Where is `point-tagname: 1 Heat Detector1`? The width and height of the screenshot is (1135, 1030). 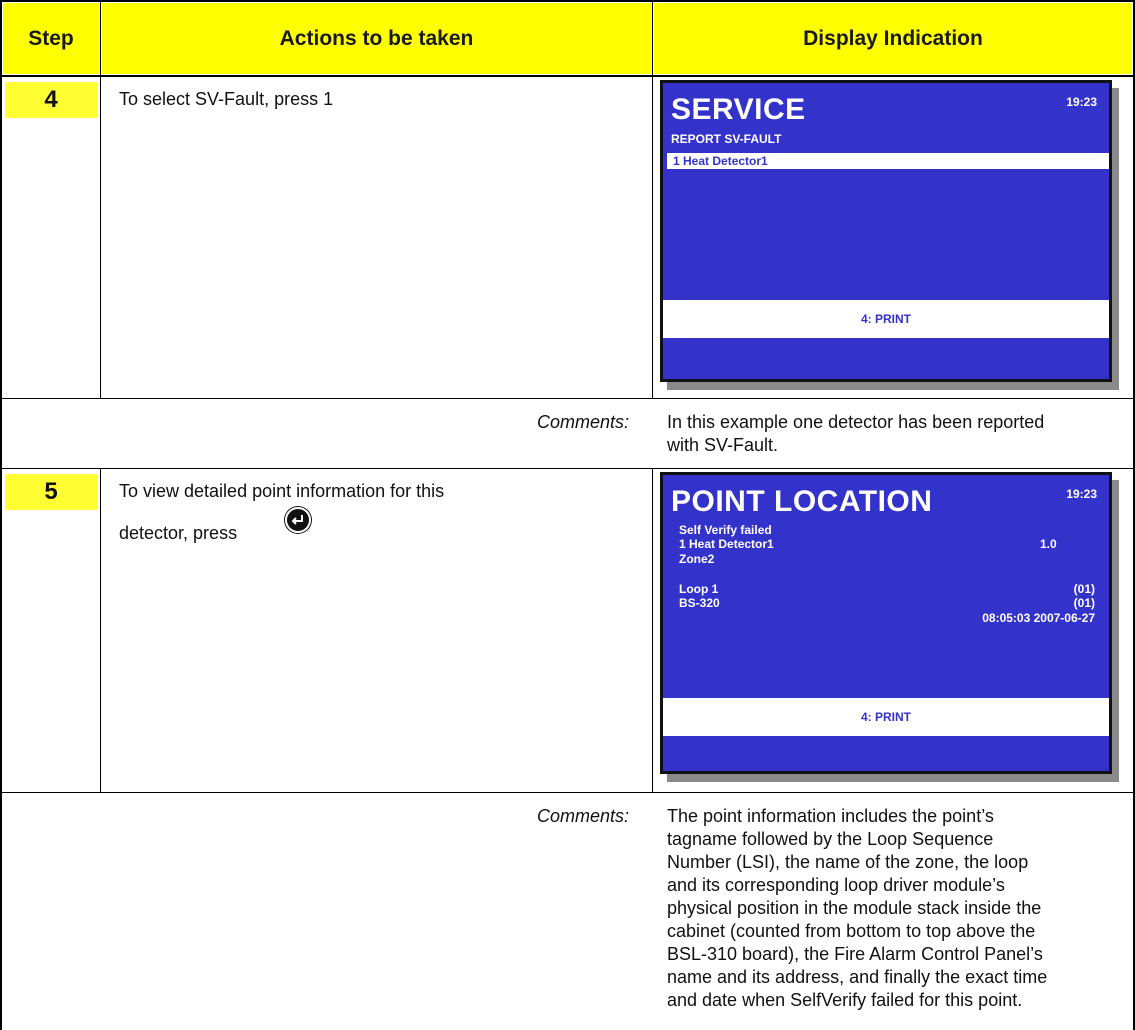
point-tagname: 1 Heat Detector1 is located at coordinates (726, 544).